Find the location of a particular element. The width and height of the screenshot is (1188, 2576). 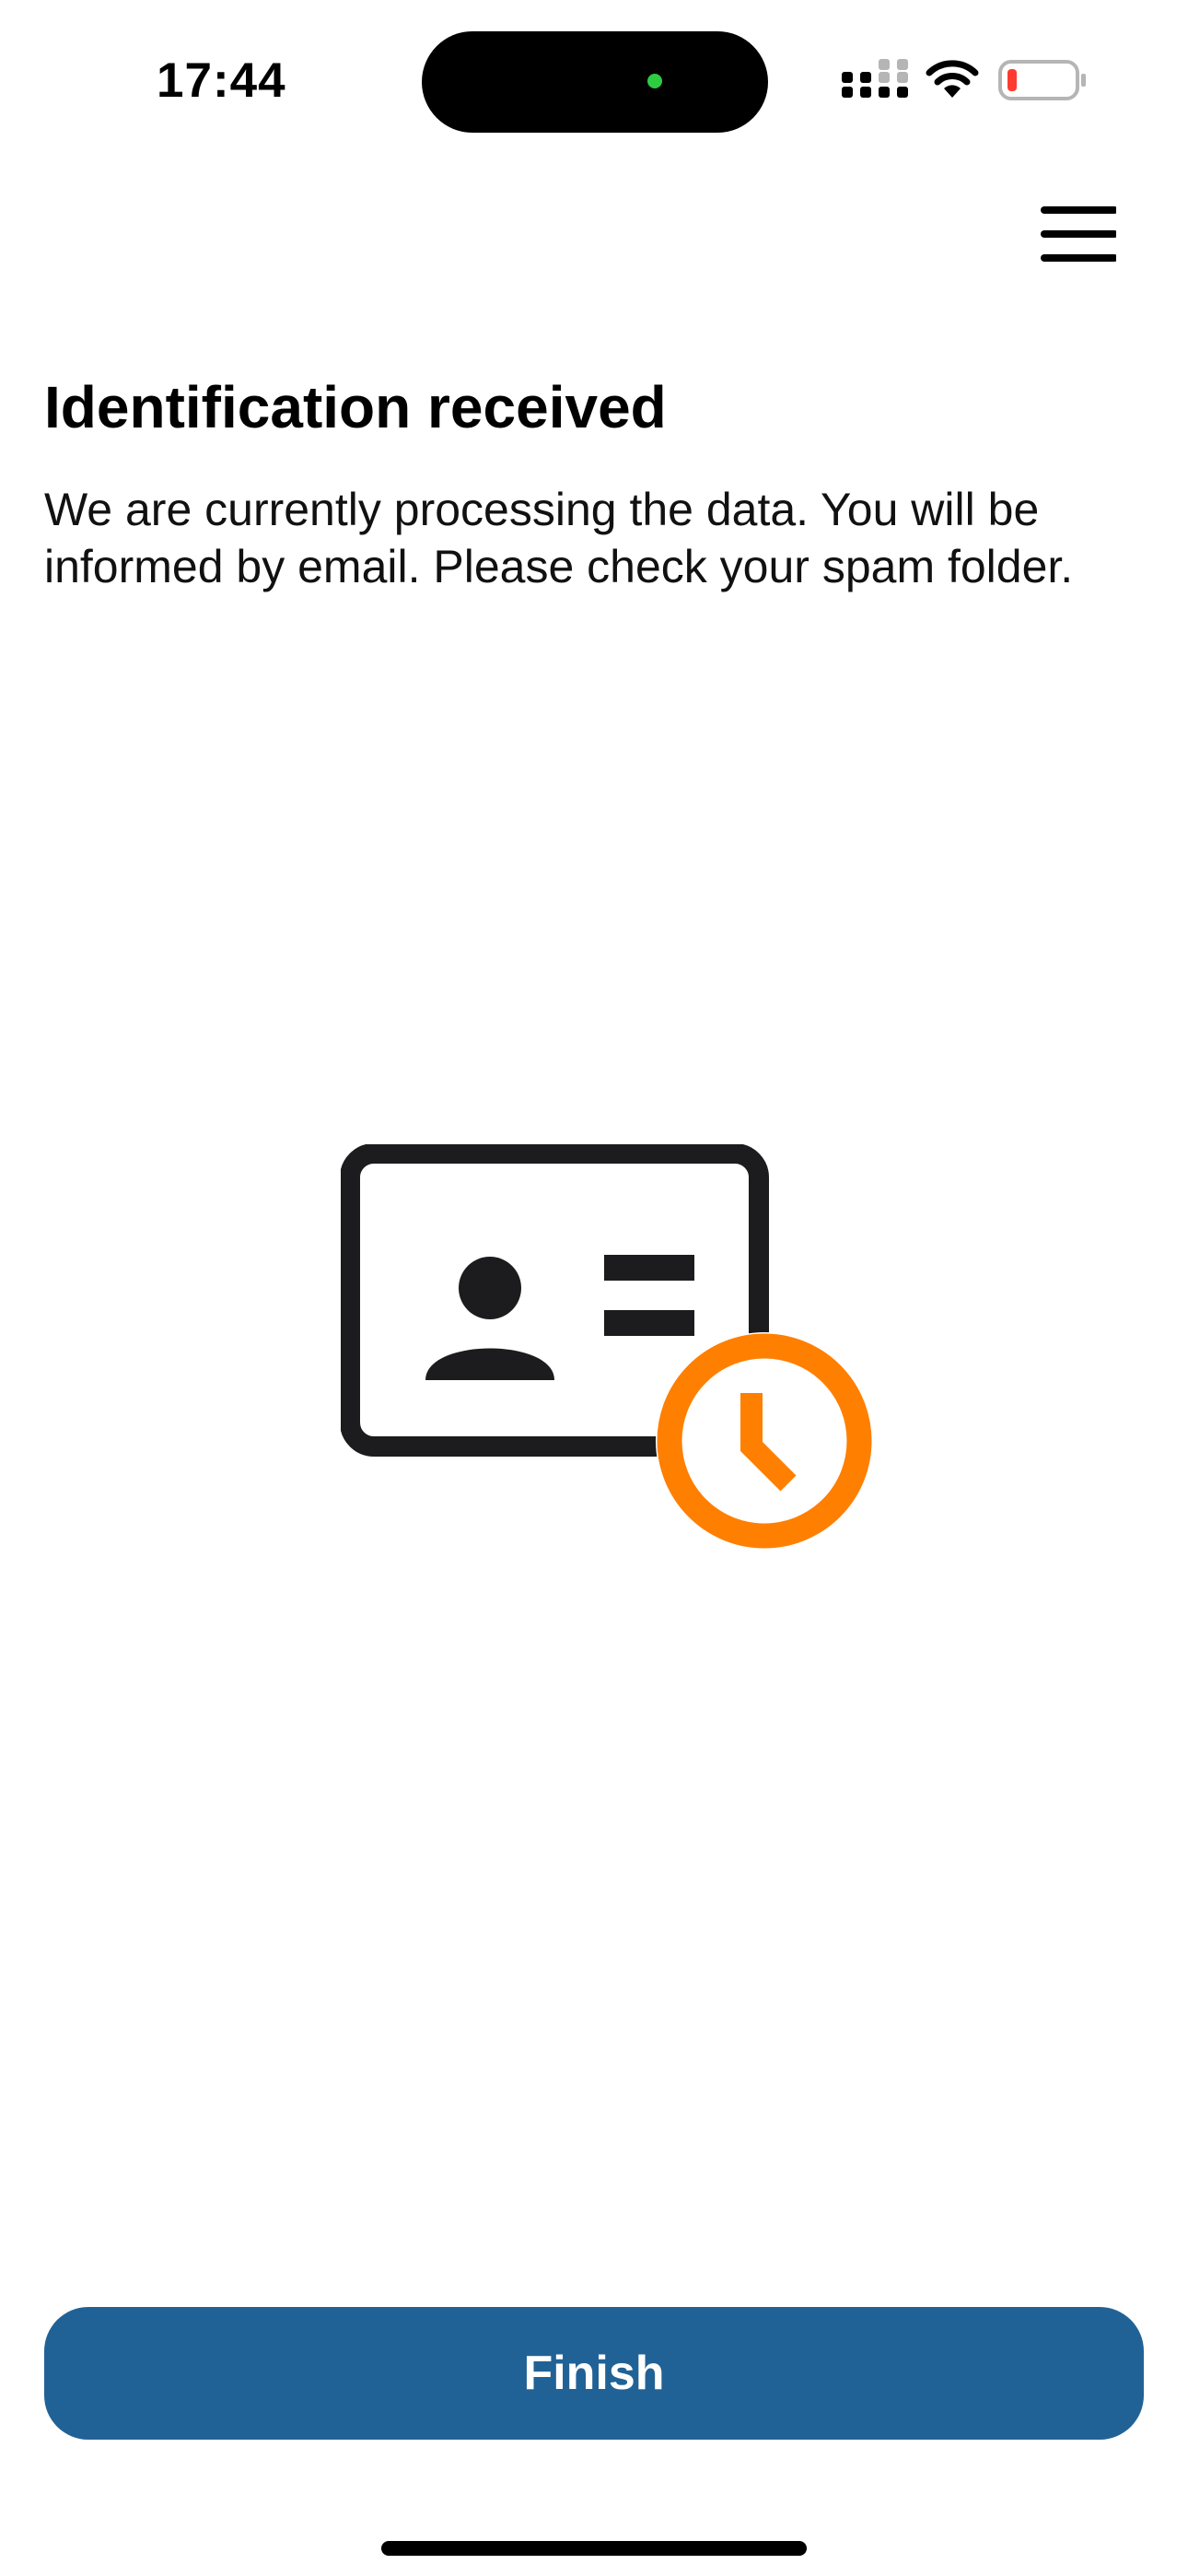

id-card-pending-icon is located at coordinates (607, 1347).